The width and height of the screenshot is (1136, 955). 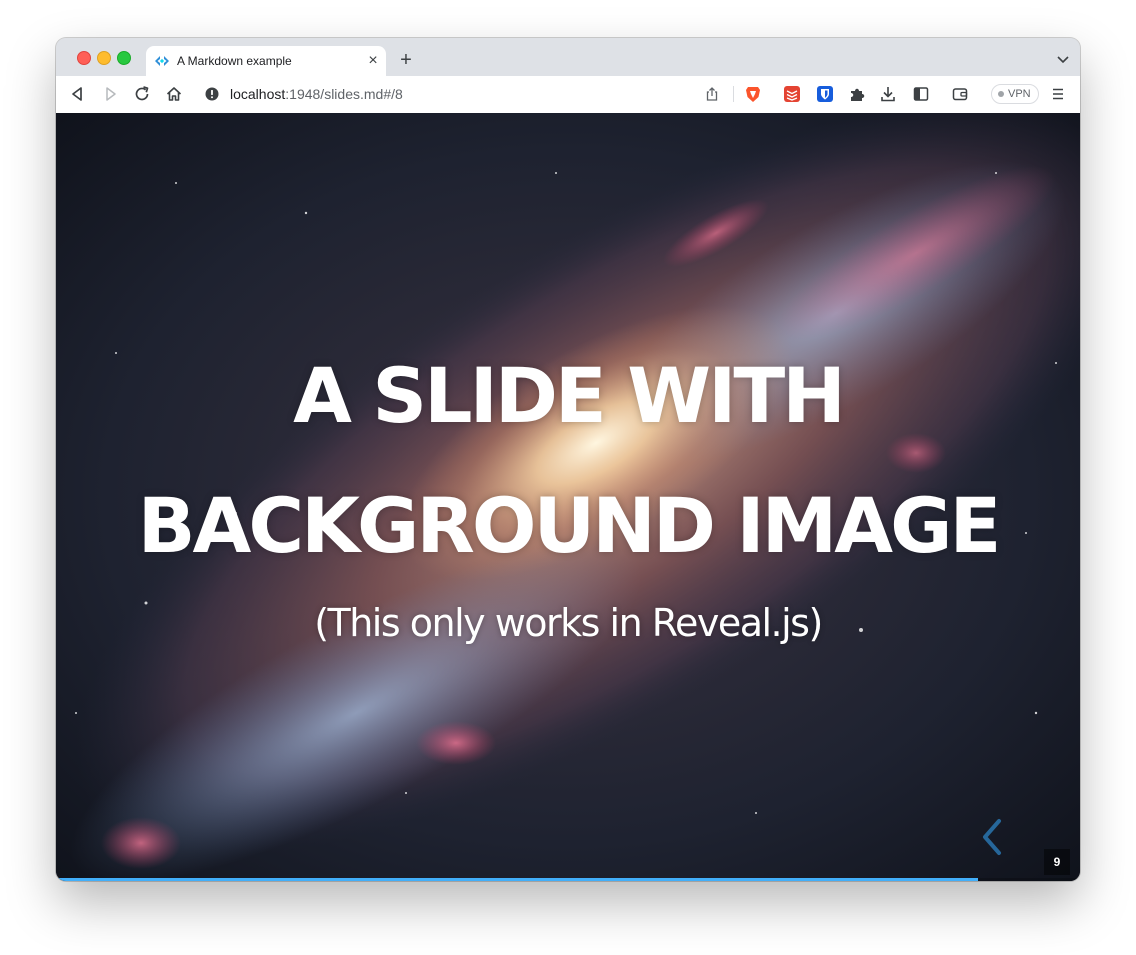 I want to click on forward-icon, so click(x=110, y=94).